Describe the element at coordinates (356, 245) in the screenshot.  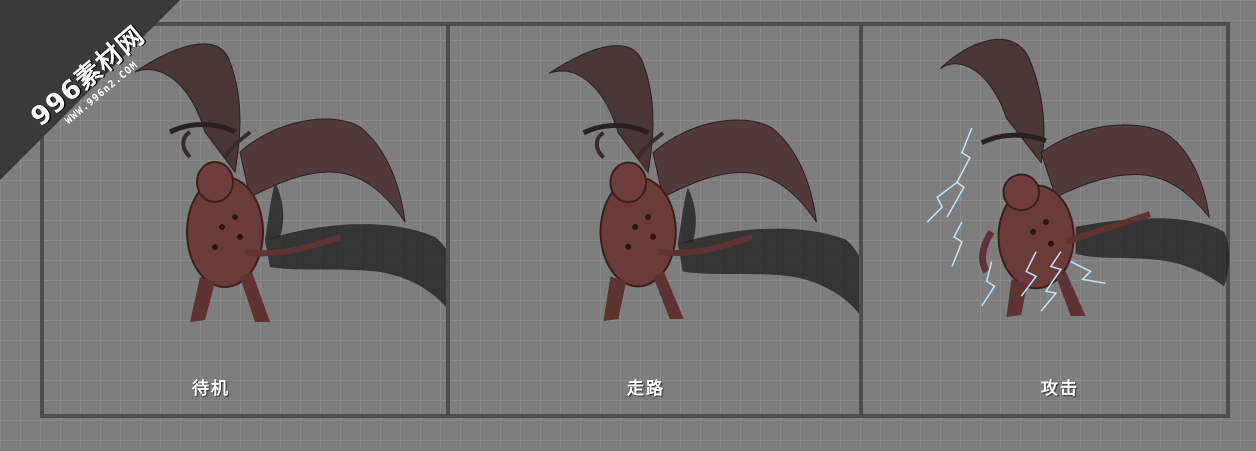
I see `shadow` at that location.